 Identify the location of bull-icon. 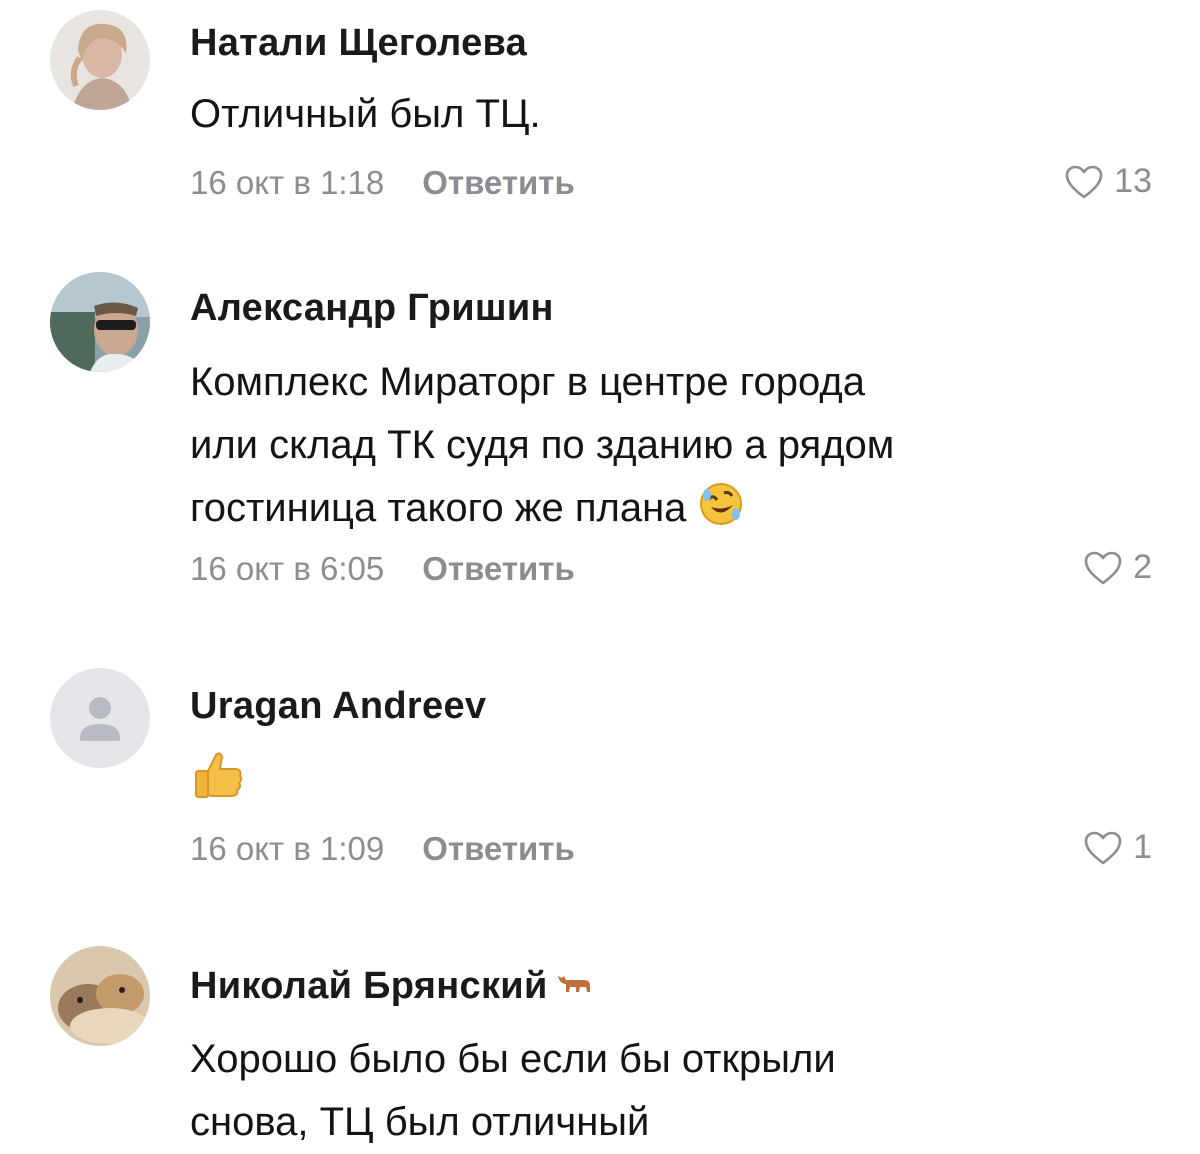
(574, 982).